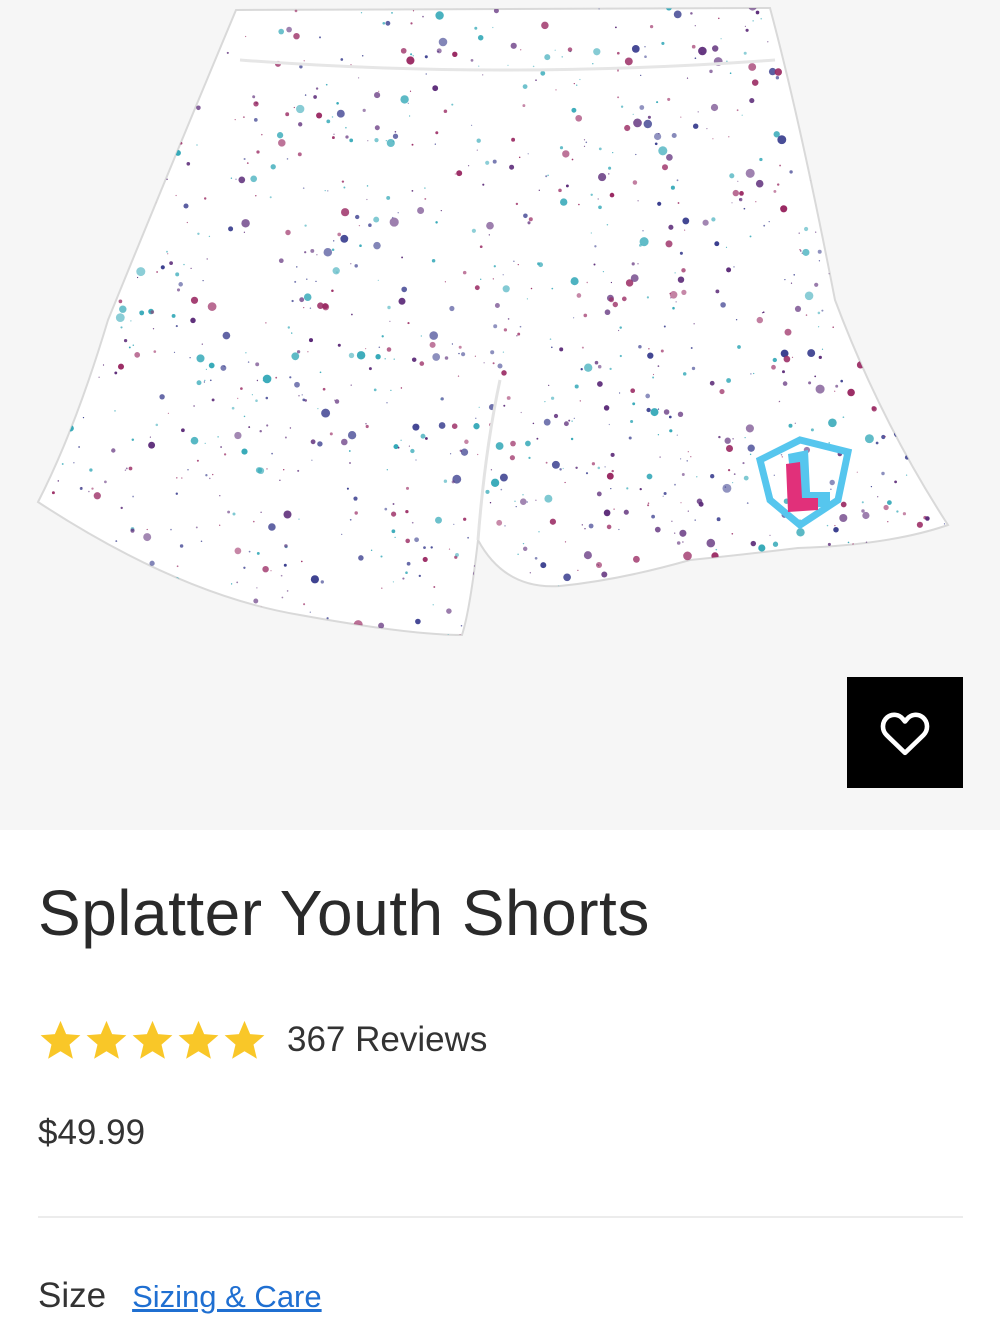 Image resolution: width=1000 pixels, height=1333 pixels. Describe the element at coordinates (92, 1132) in the screenshot. I see `product-price: $49.99` at that location.